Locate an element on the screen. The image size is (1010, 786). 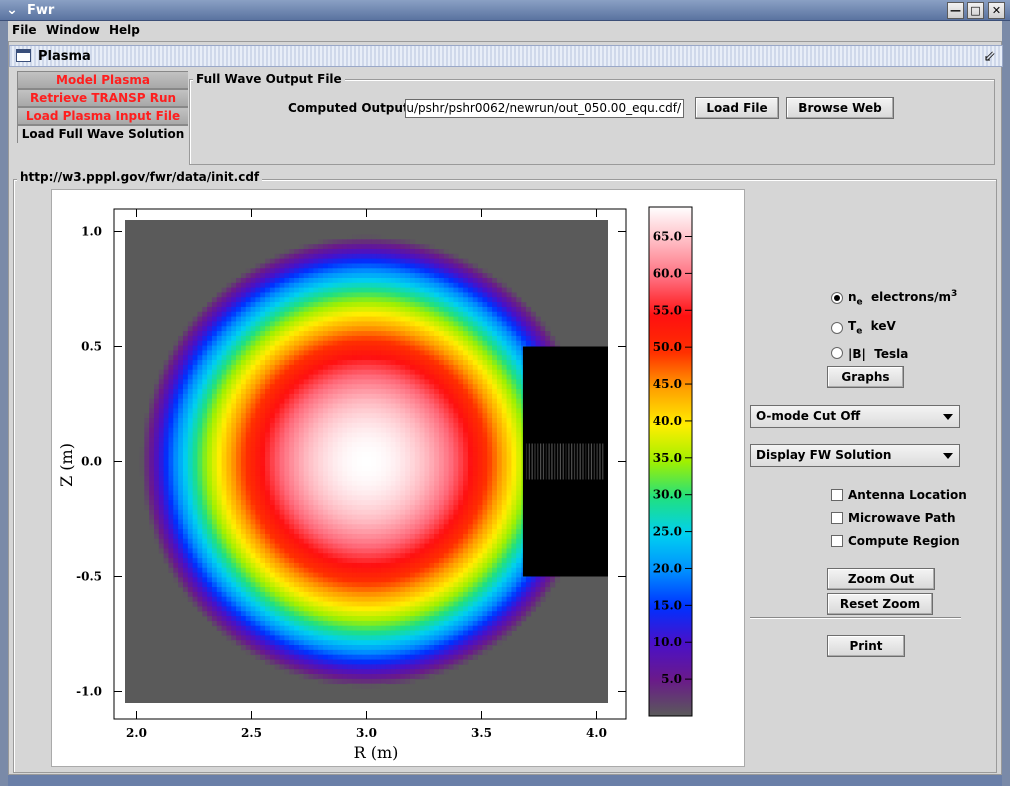
tab-model-plasma: Model Plasma is located at coordinates (102, 80).